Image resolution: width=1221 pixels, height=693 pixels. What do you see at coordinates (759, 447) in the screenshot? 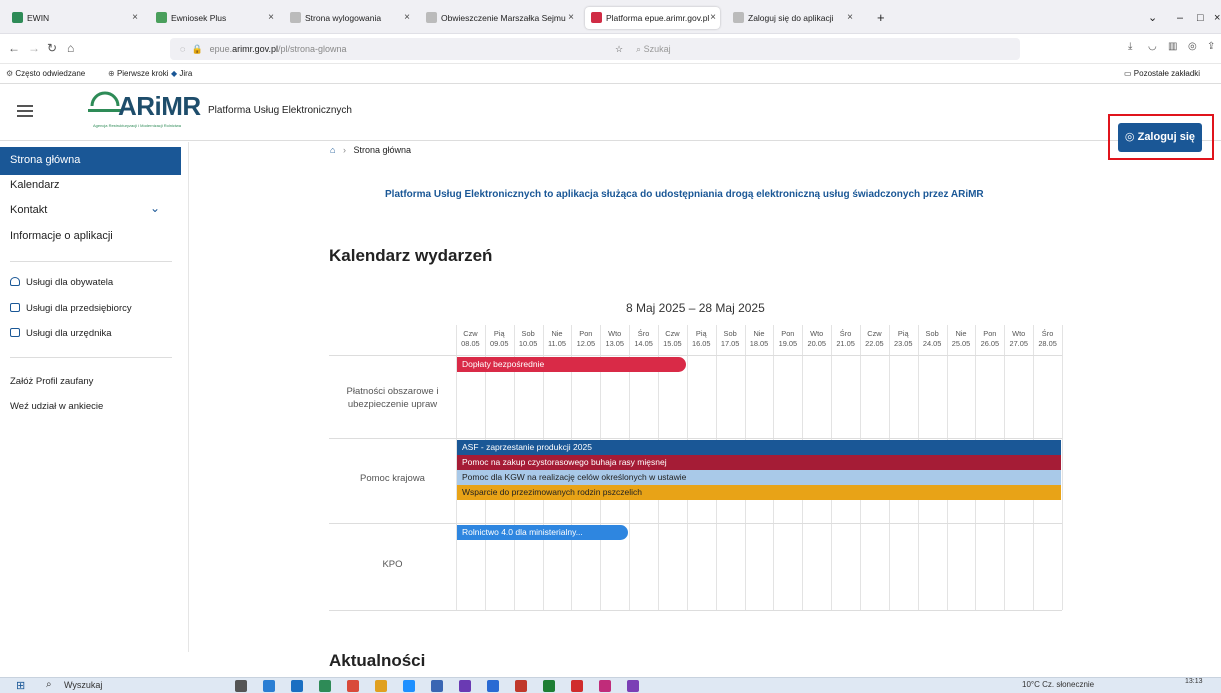
I see `calendar-event: ASF - zaprzestanie produkcji 2025` at bounding box center [759, 447].